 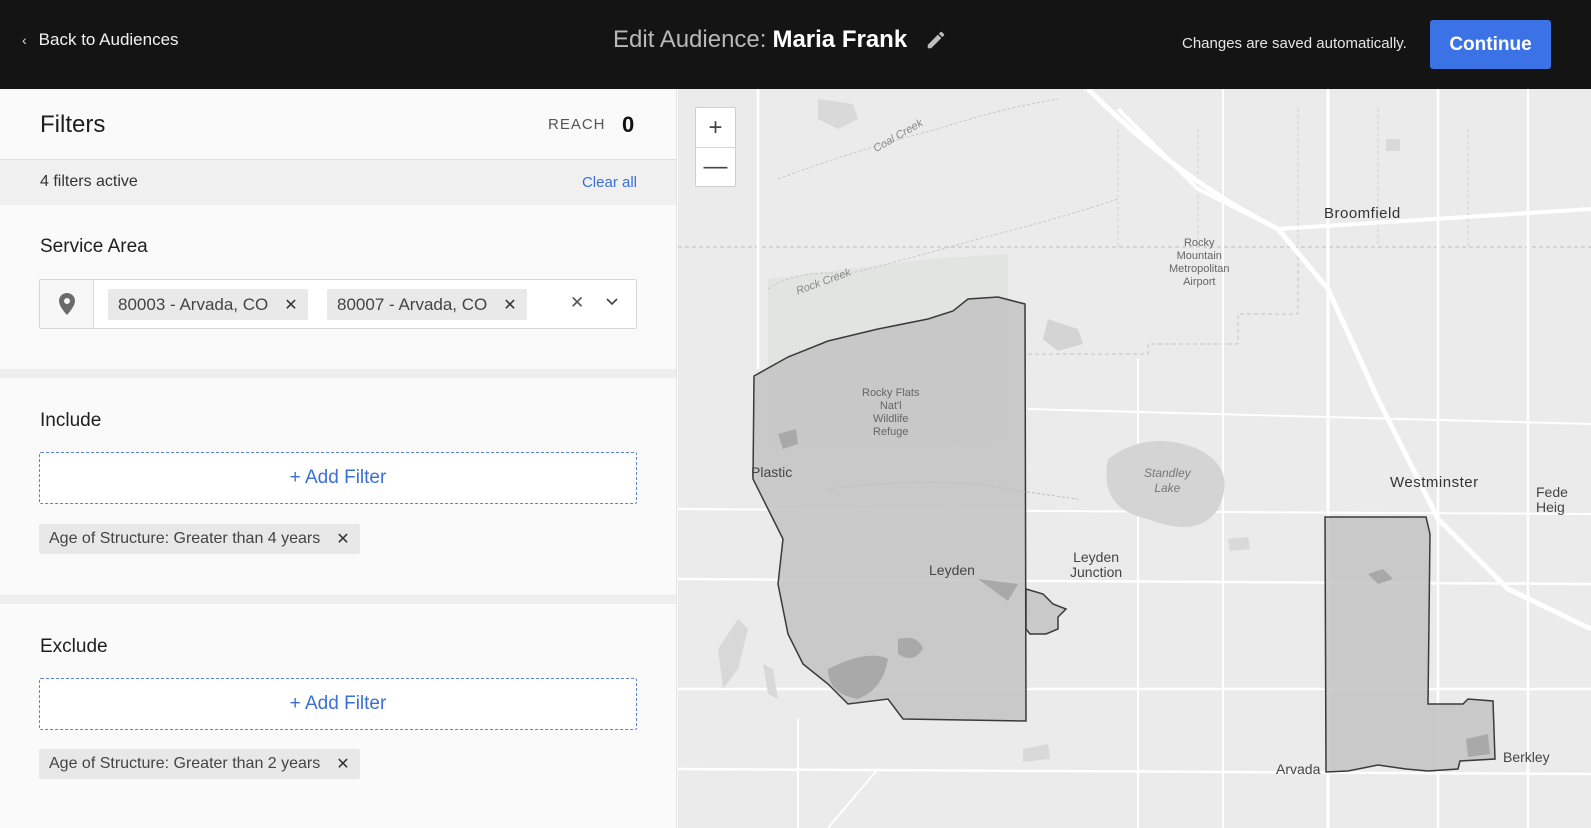 I want to click on active-filters-count: 4 filters active, so click(x=89, y=181).